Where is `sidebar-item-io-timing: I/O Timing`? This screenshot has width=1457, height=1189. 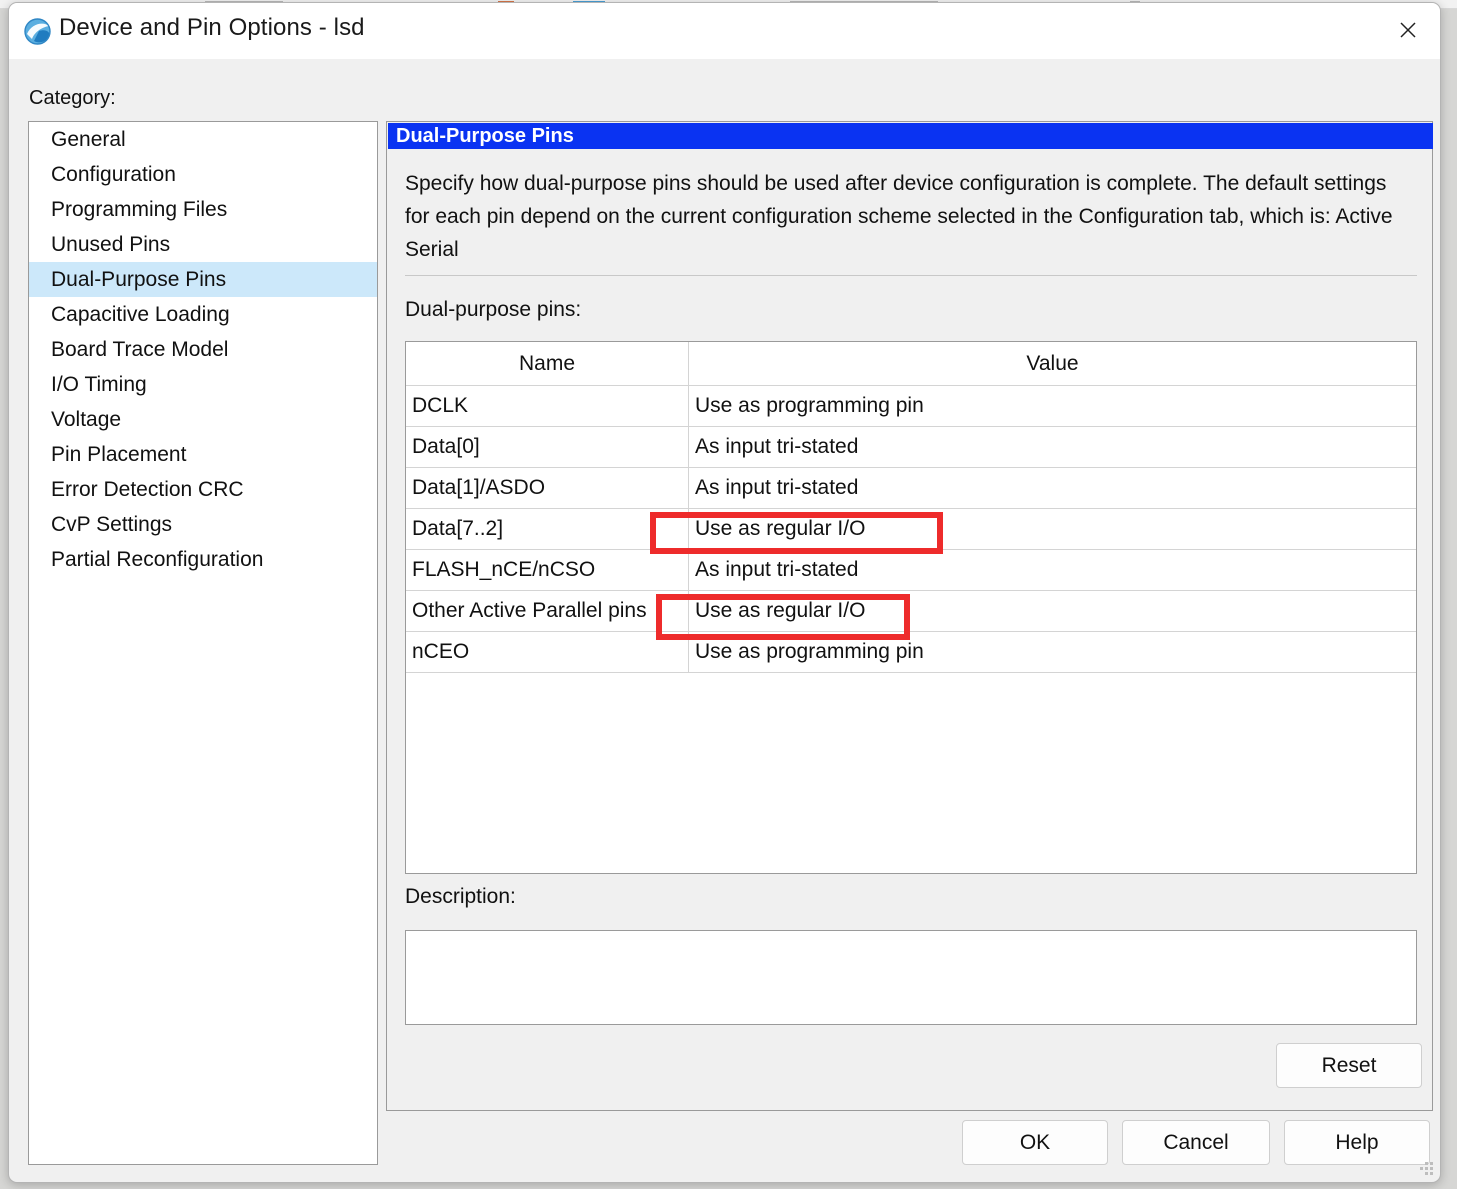 sidebar-item-io-timing: I/O Timing is located at coordinates (203, 384).